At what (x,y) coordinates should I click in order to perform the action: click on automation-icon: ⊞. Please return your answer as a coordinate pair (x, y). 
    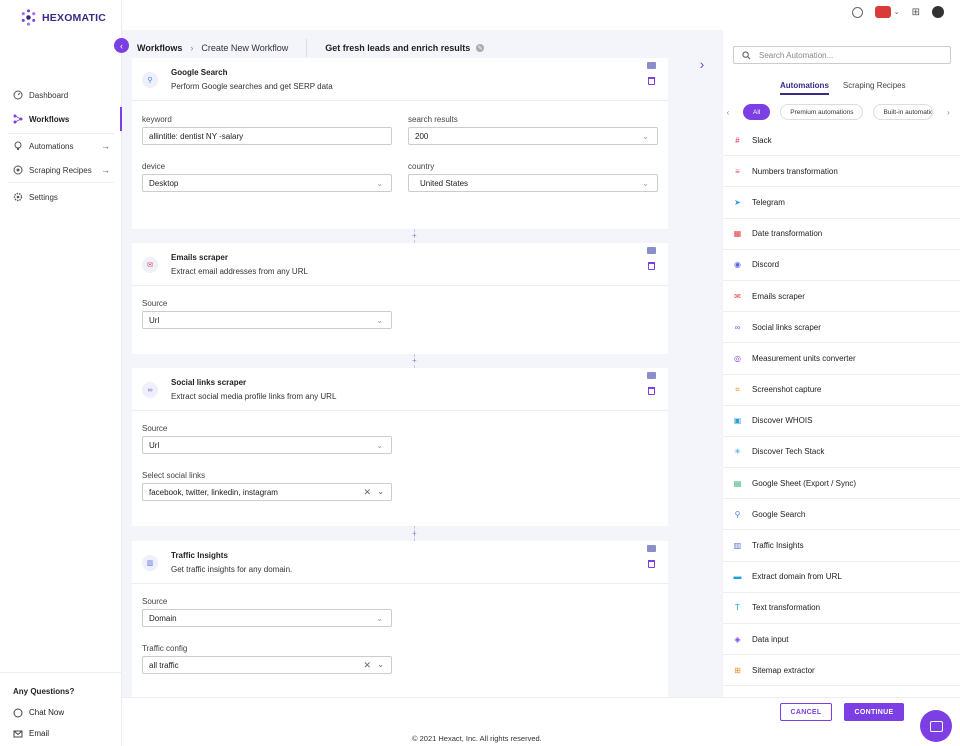
    Looking at the image, I should click on (737, 670).